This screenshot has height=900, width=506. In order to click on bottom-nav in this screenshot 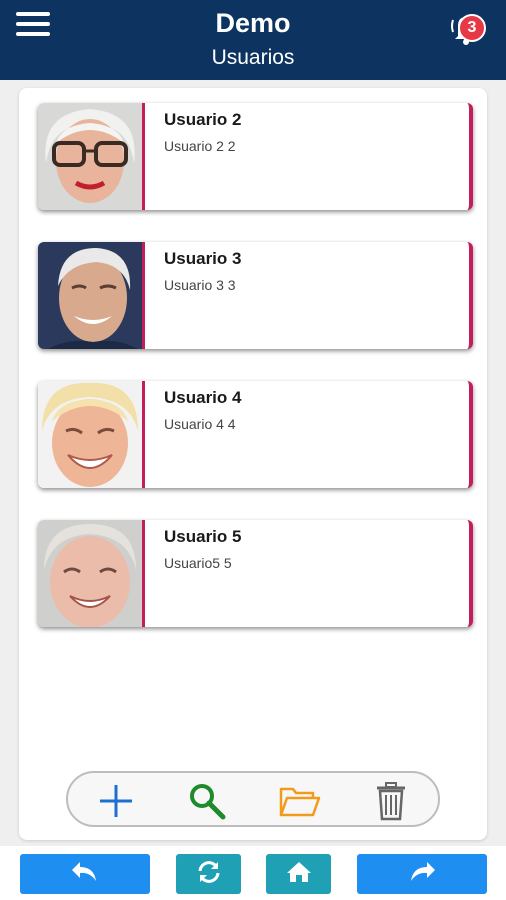, I will do `click(253, 873)`.